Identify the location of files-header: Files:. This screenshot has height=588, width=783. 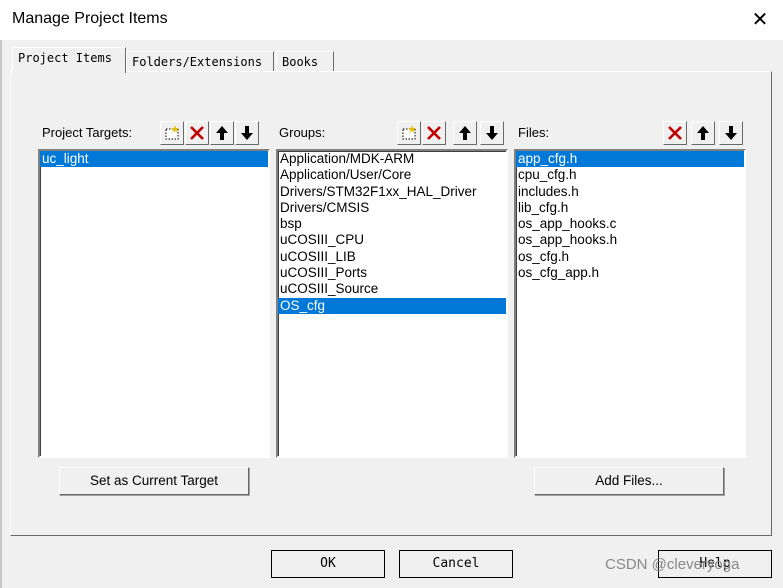
(631, 133).